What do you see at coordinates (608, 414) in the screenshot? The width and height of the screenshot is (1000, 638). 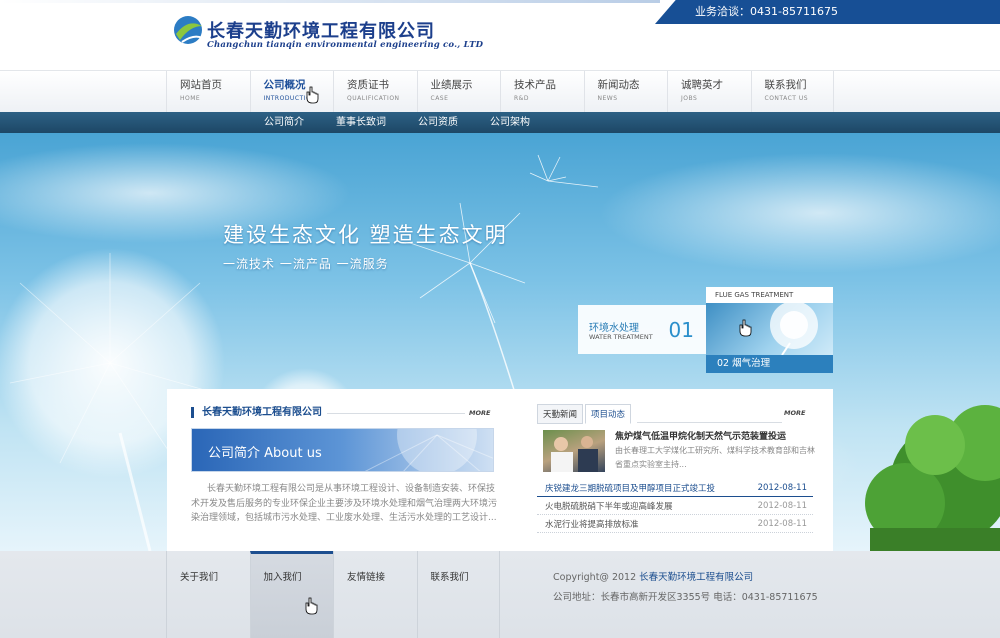 I see `news-tab: 项目动态` at bounding box center [608, 414].